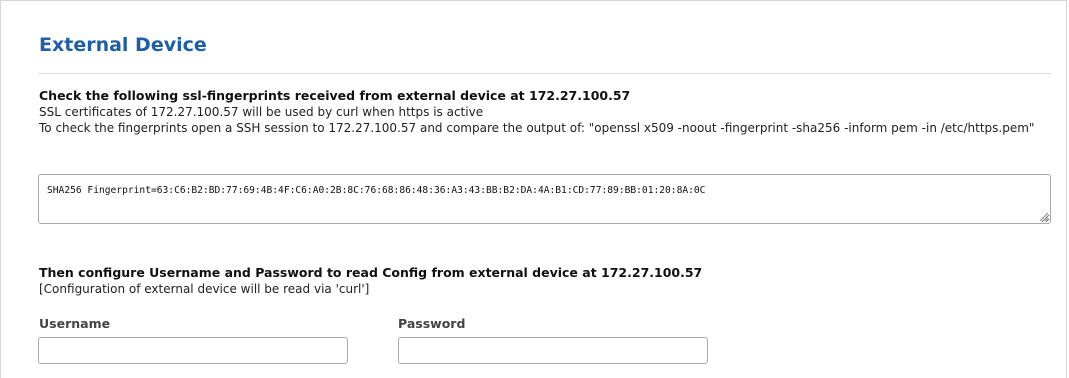  What do you see at coordinates (553, 350) in the screenshot?
I see `password-input` at bounding box center [553, 350].